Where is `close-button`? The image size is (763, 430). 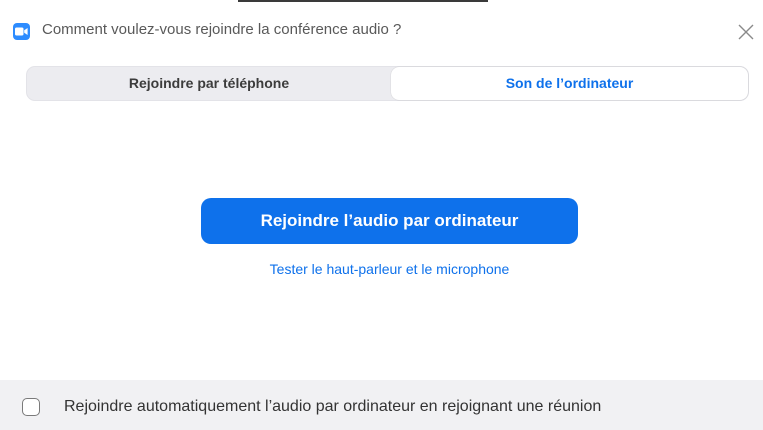
close-button is located at coordinates (746, 32).